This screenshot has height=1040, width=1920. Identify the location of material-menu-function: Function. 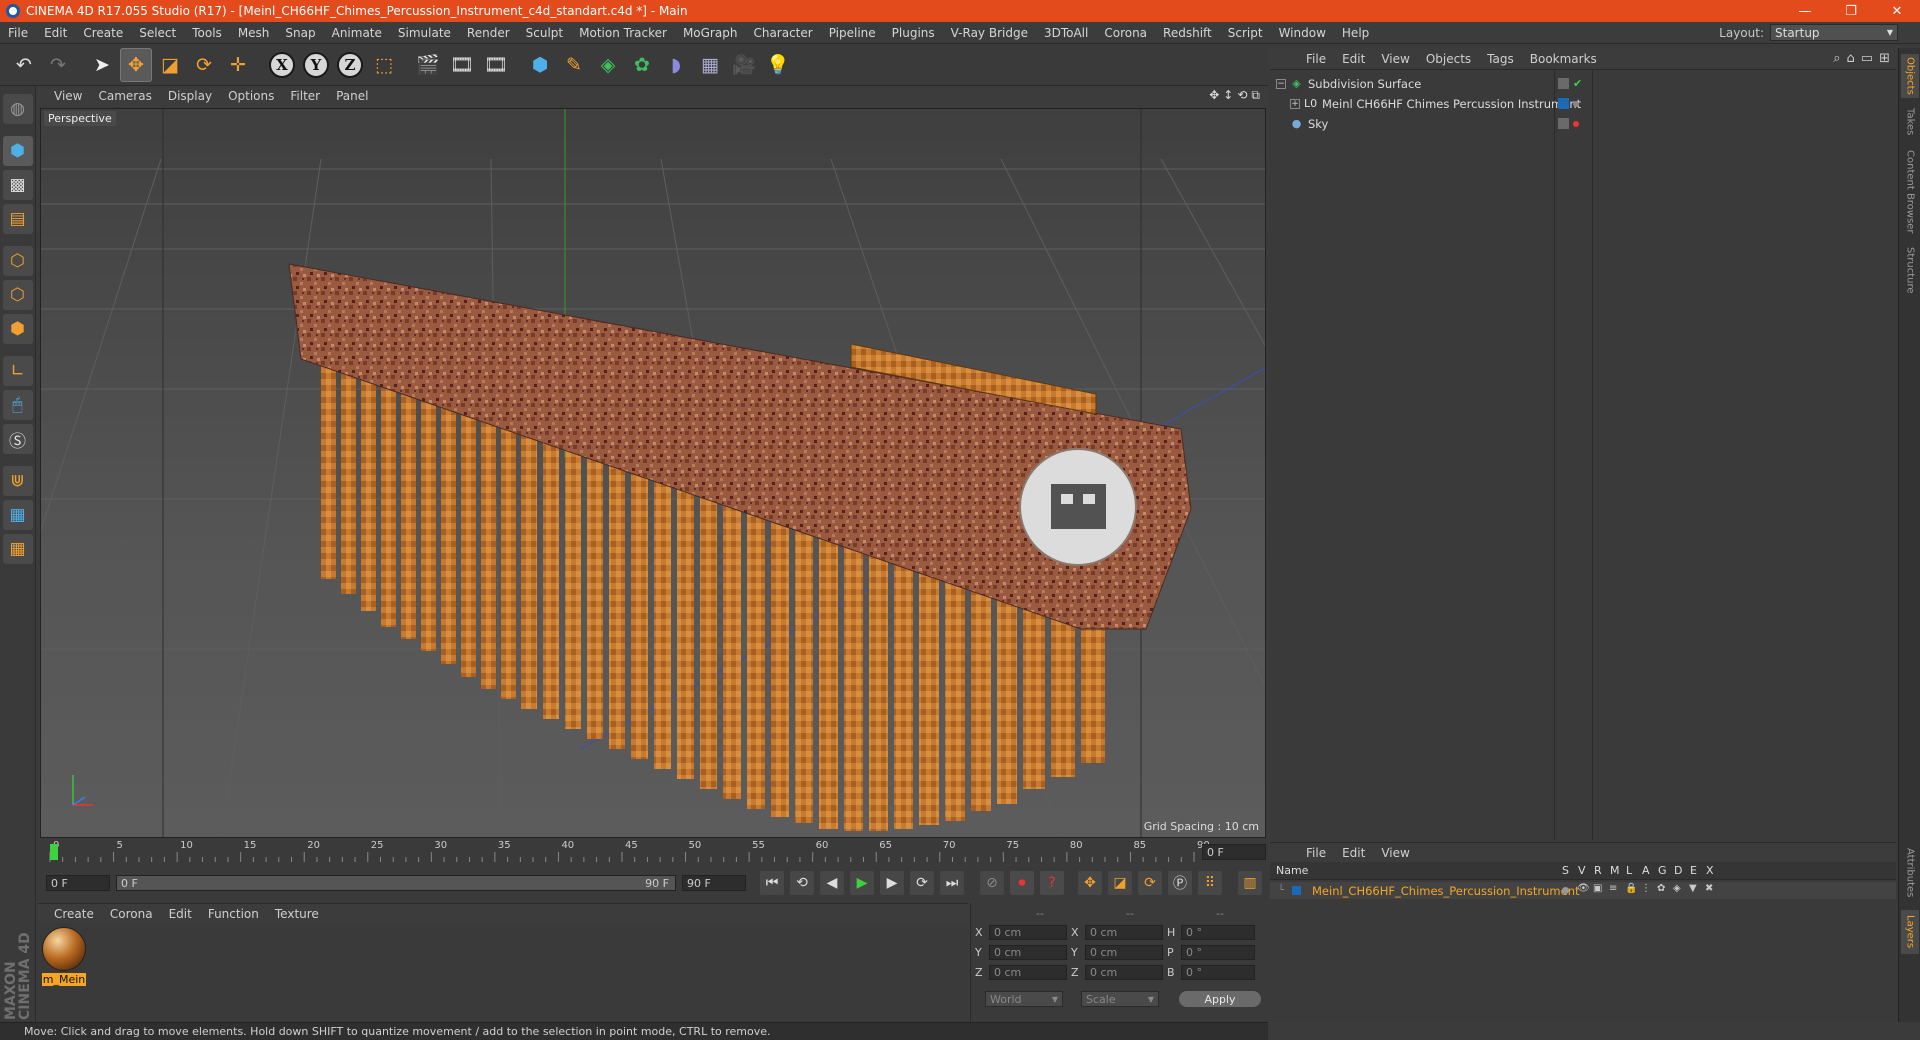
(233, 914).